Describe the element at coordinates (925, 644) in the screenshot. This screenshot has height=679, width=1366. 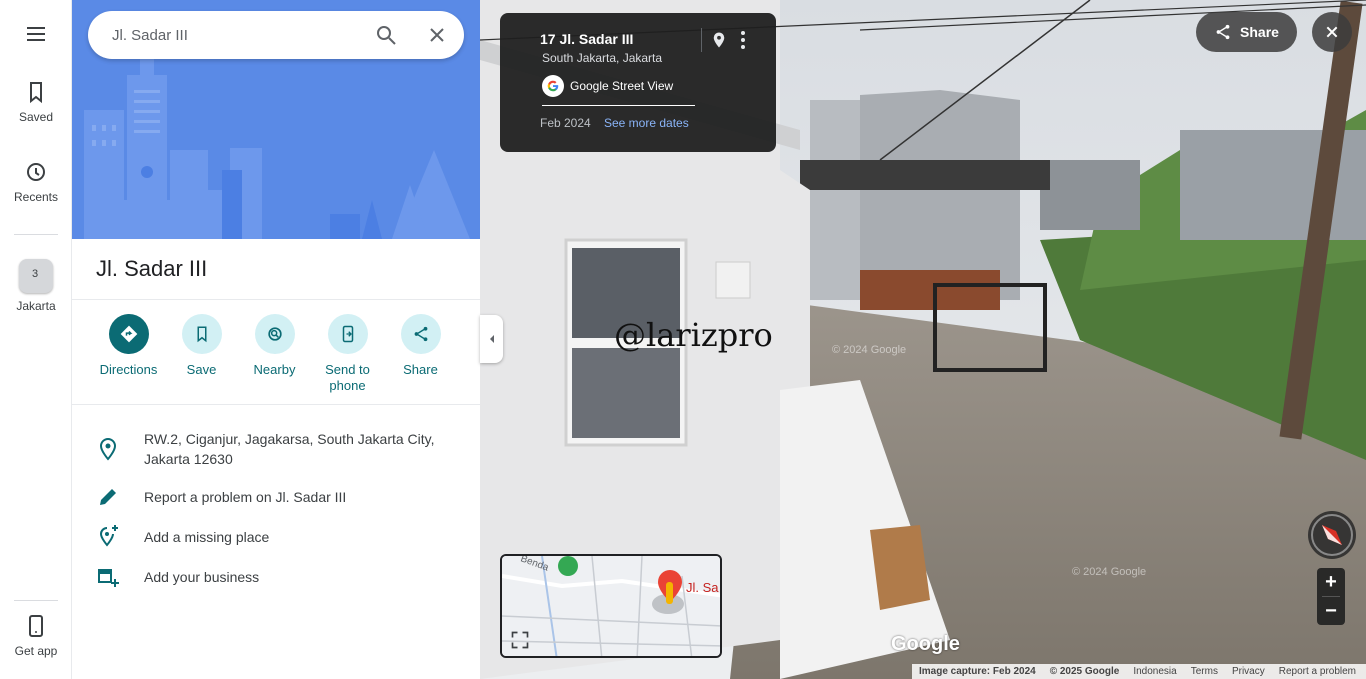
I see `google-logo: Google` at that location.